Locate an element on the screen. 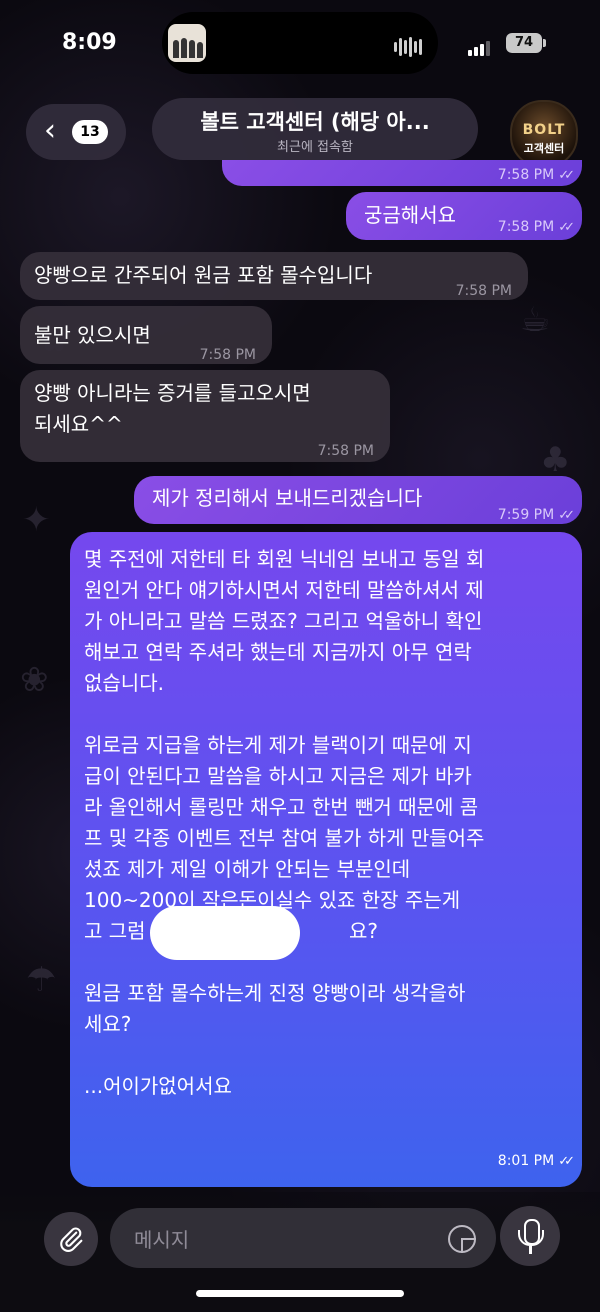 This screenshot has width=600, height=1312. avatar-logo-subtext: 고객센터 is located at coordinates (544, 148).